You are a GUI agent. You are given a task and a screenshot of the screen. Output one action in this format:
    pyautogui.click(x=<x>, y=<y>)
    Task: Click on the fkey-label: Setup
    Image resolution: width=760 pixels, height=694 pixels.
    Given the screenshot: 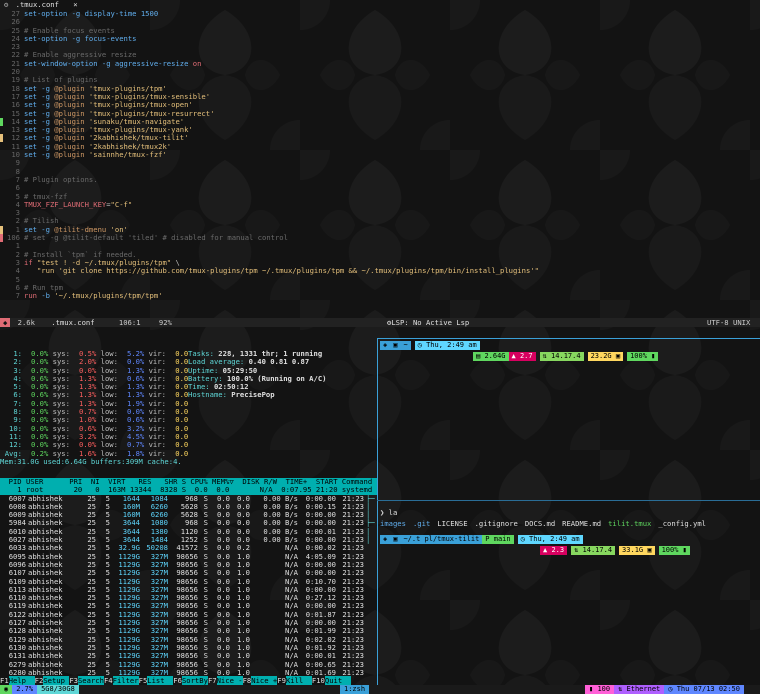 What is the action you would take?
    pyautogui.click(x=56, y=680)
    